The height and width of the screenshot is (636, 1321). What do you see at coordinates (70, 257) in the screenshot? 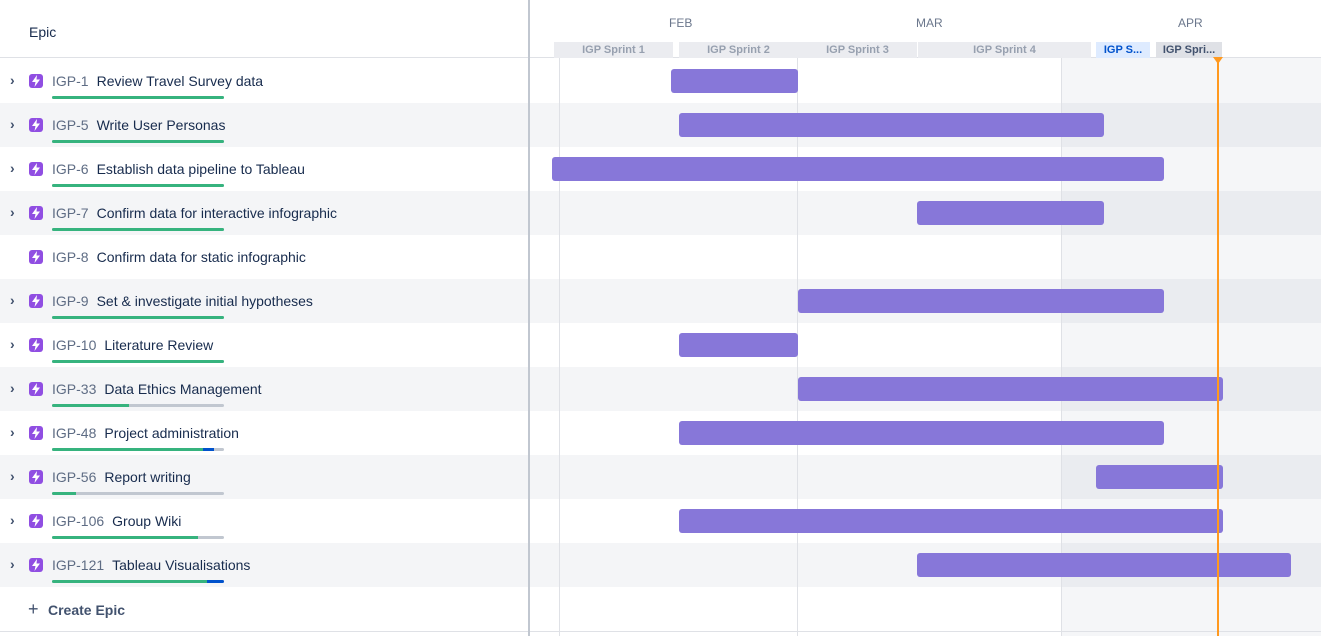
I see `issue-key: IGP-8` at bounding box center [70, 257].